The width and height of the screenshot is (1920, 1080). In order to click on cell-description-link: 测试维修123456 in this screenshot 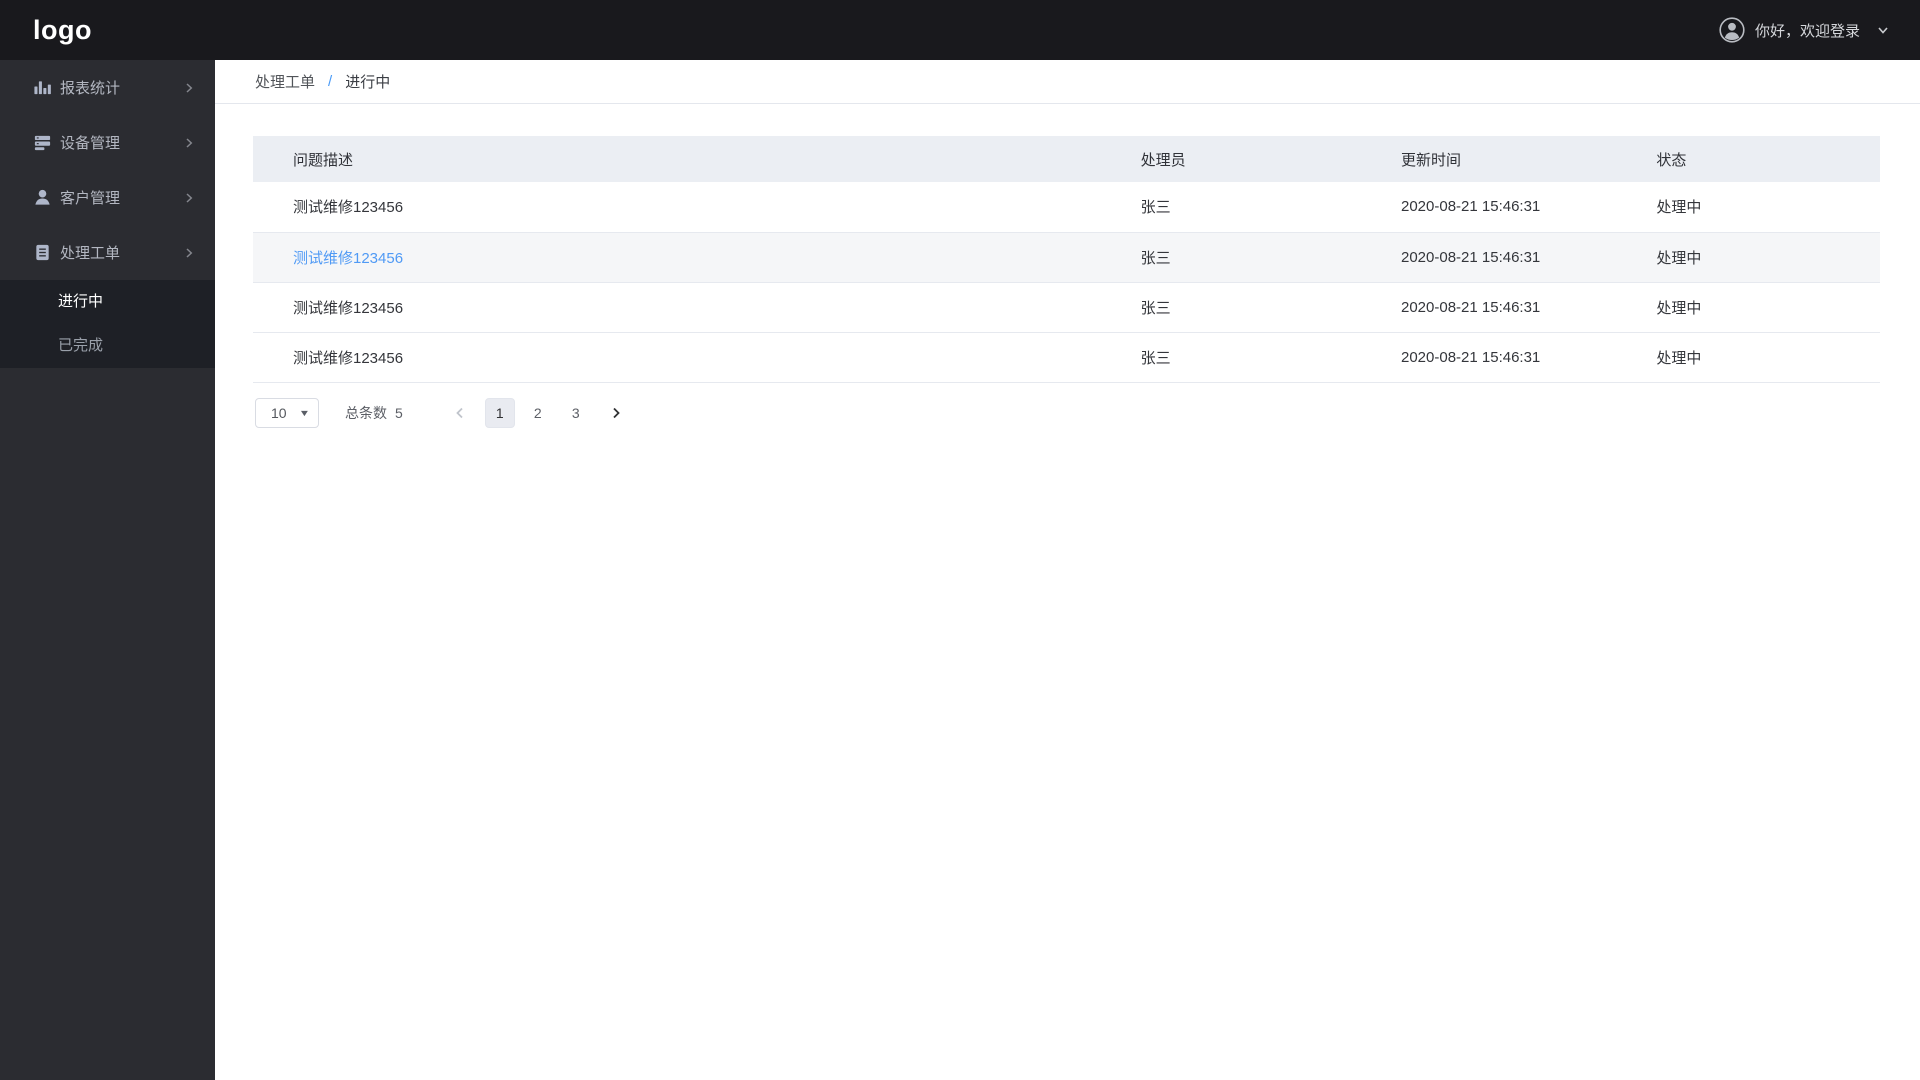, I will do `click(677, 257)`.